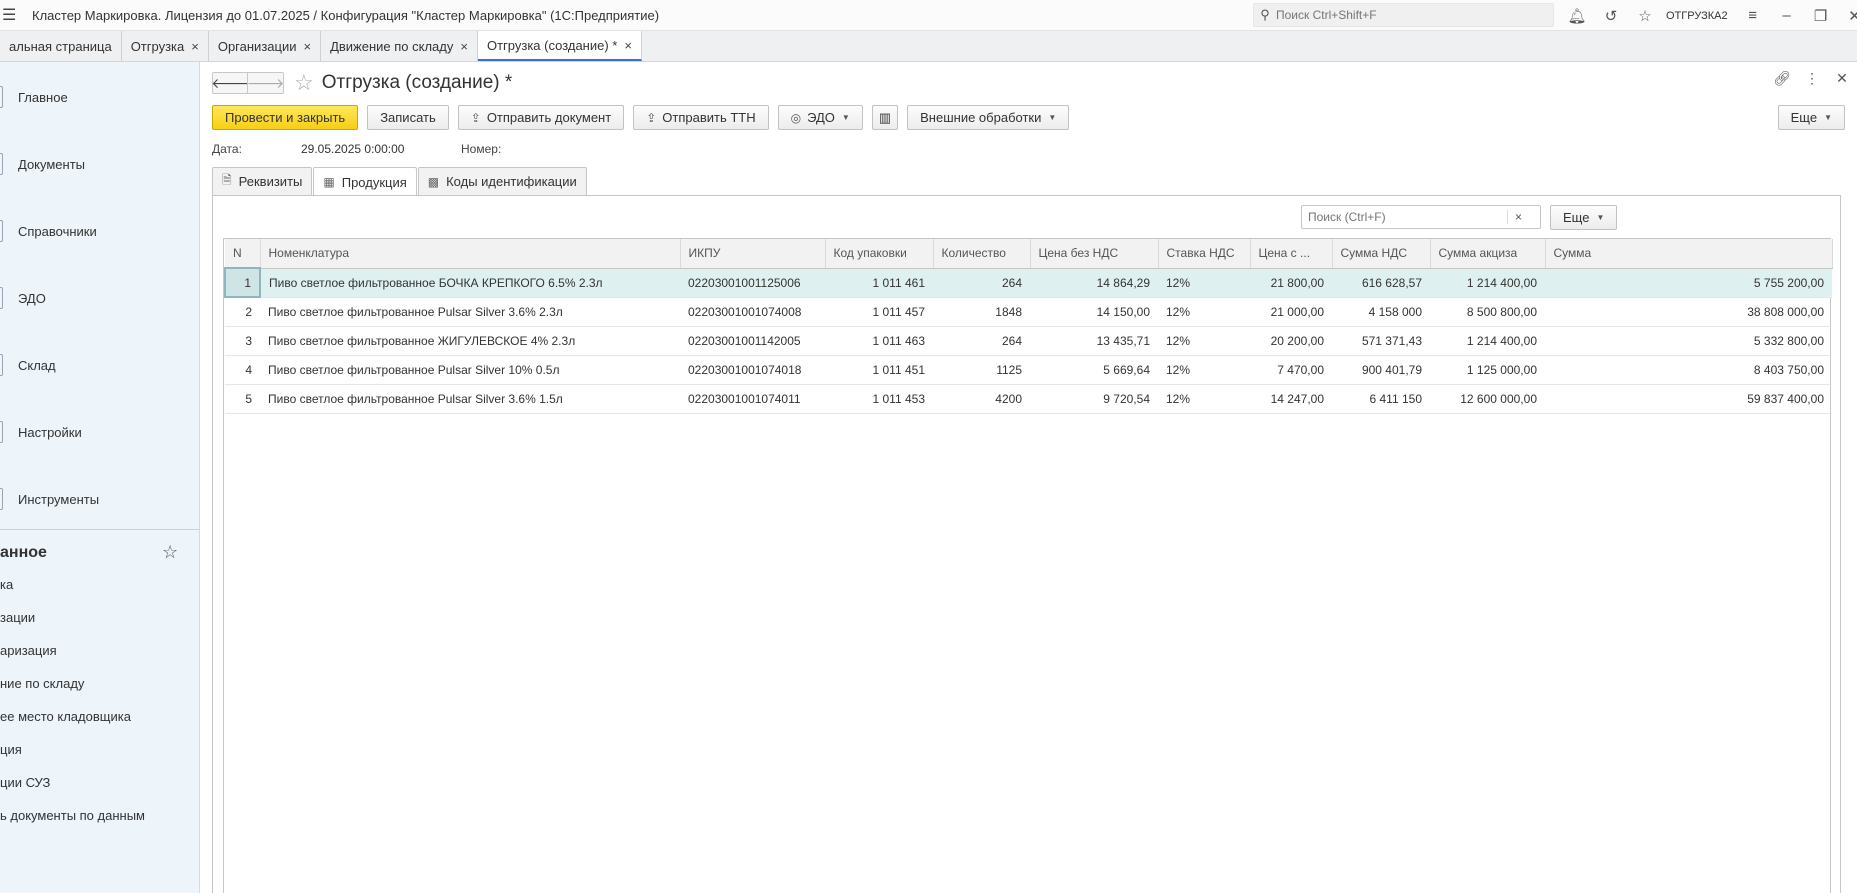 The width and height of the screenshot is (1857, 893). What do you see at coordinates (1577, 16) in the screenshot?
I see `bell-icon: 🔔︎` at bounding box center [1577, 16].